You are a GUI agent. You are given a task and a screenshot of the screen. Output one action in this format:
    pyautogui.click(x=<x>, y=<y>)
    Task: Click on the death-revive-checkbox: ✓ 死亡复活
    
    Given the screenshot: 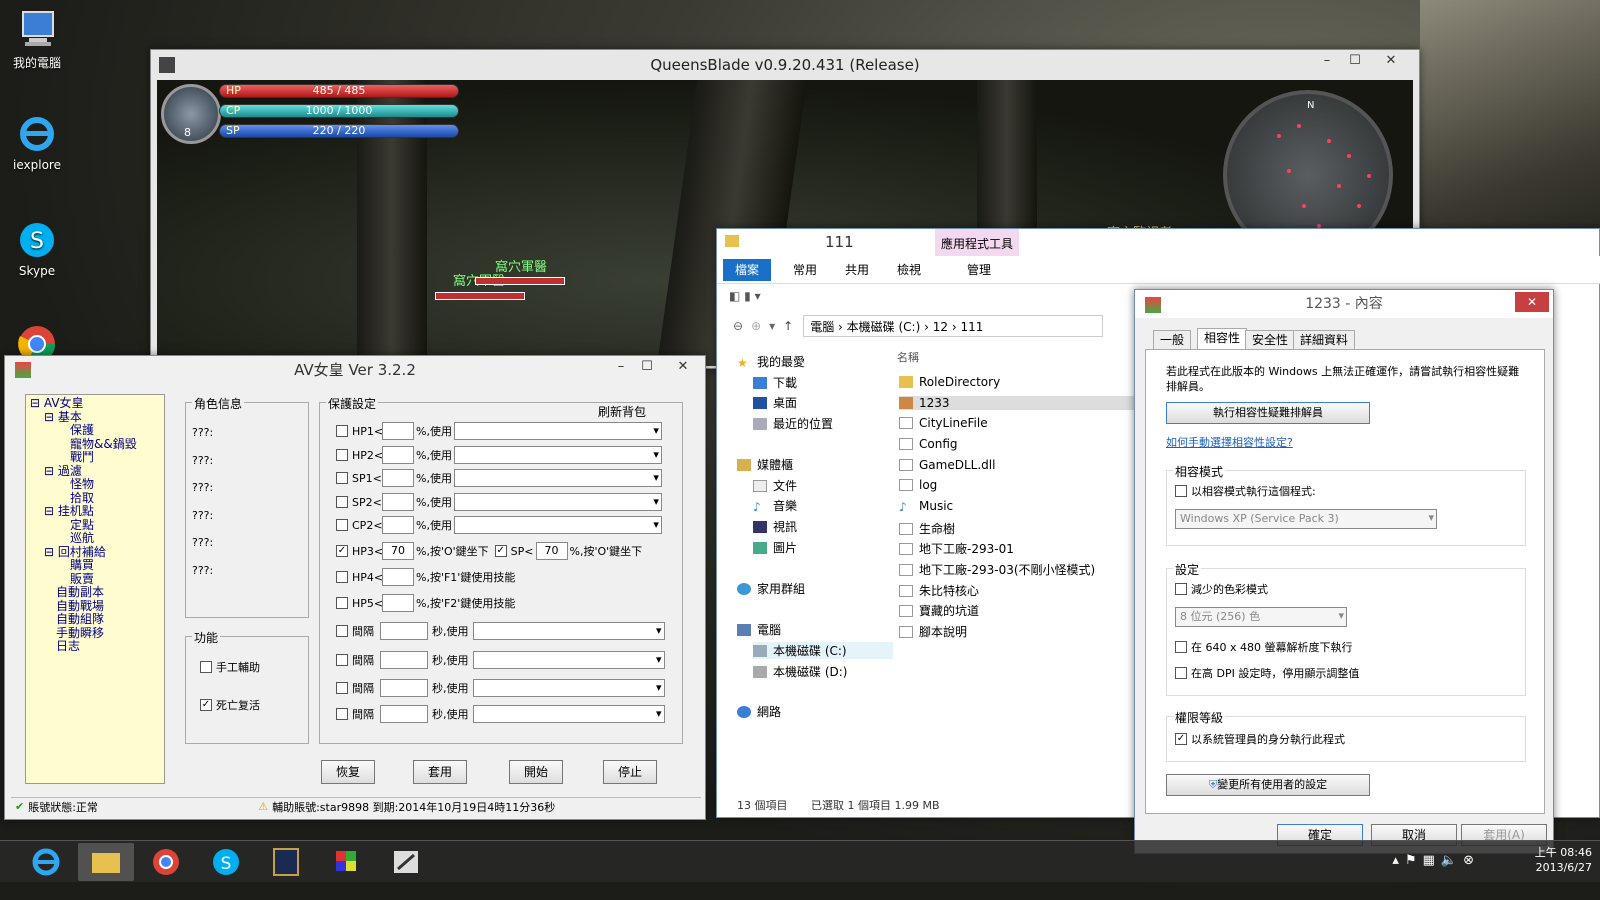 What is the action you would take?
    pyautogui.click(x=230, y=705)
    